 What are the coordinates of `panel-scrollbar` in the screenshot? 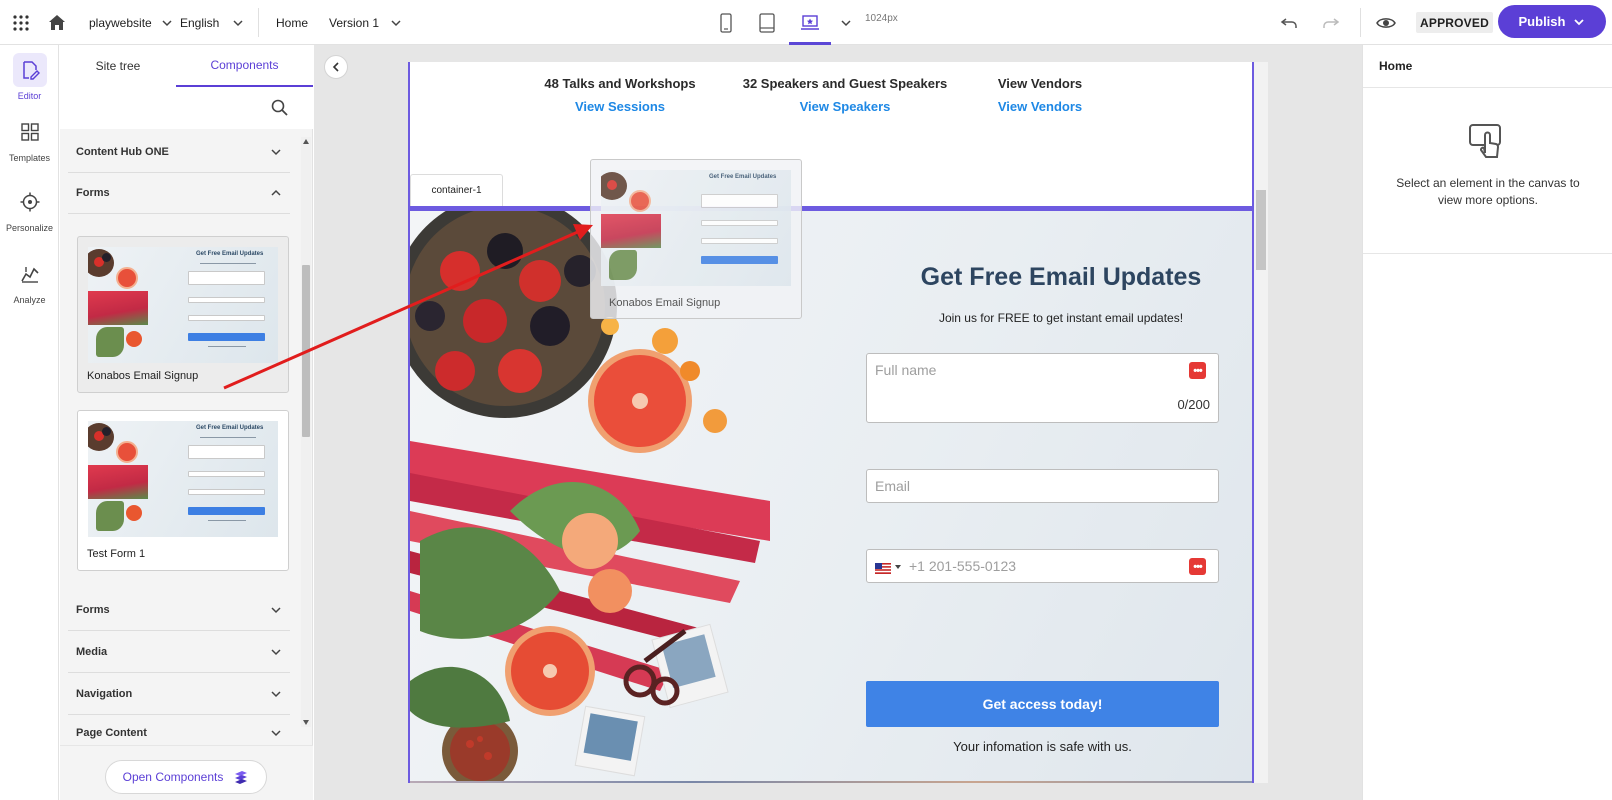 It's located at (306, 432).